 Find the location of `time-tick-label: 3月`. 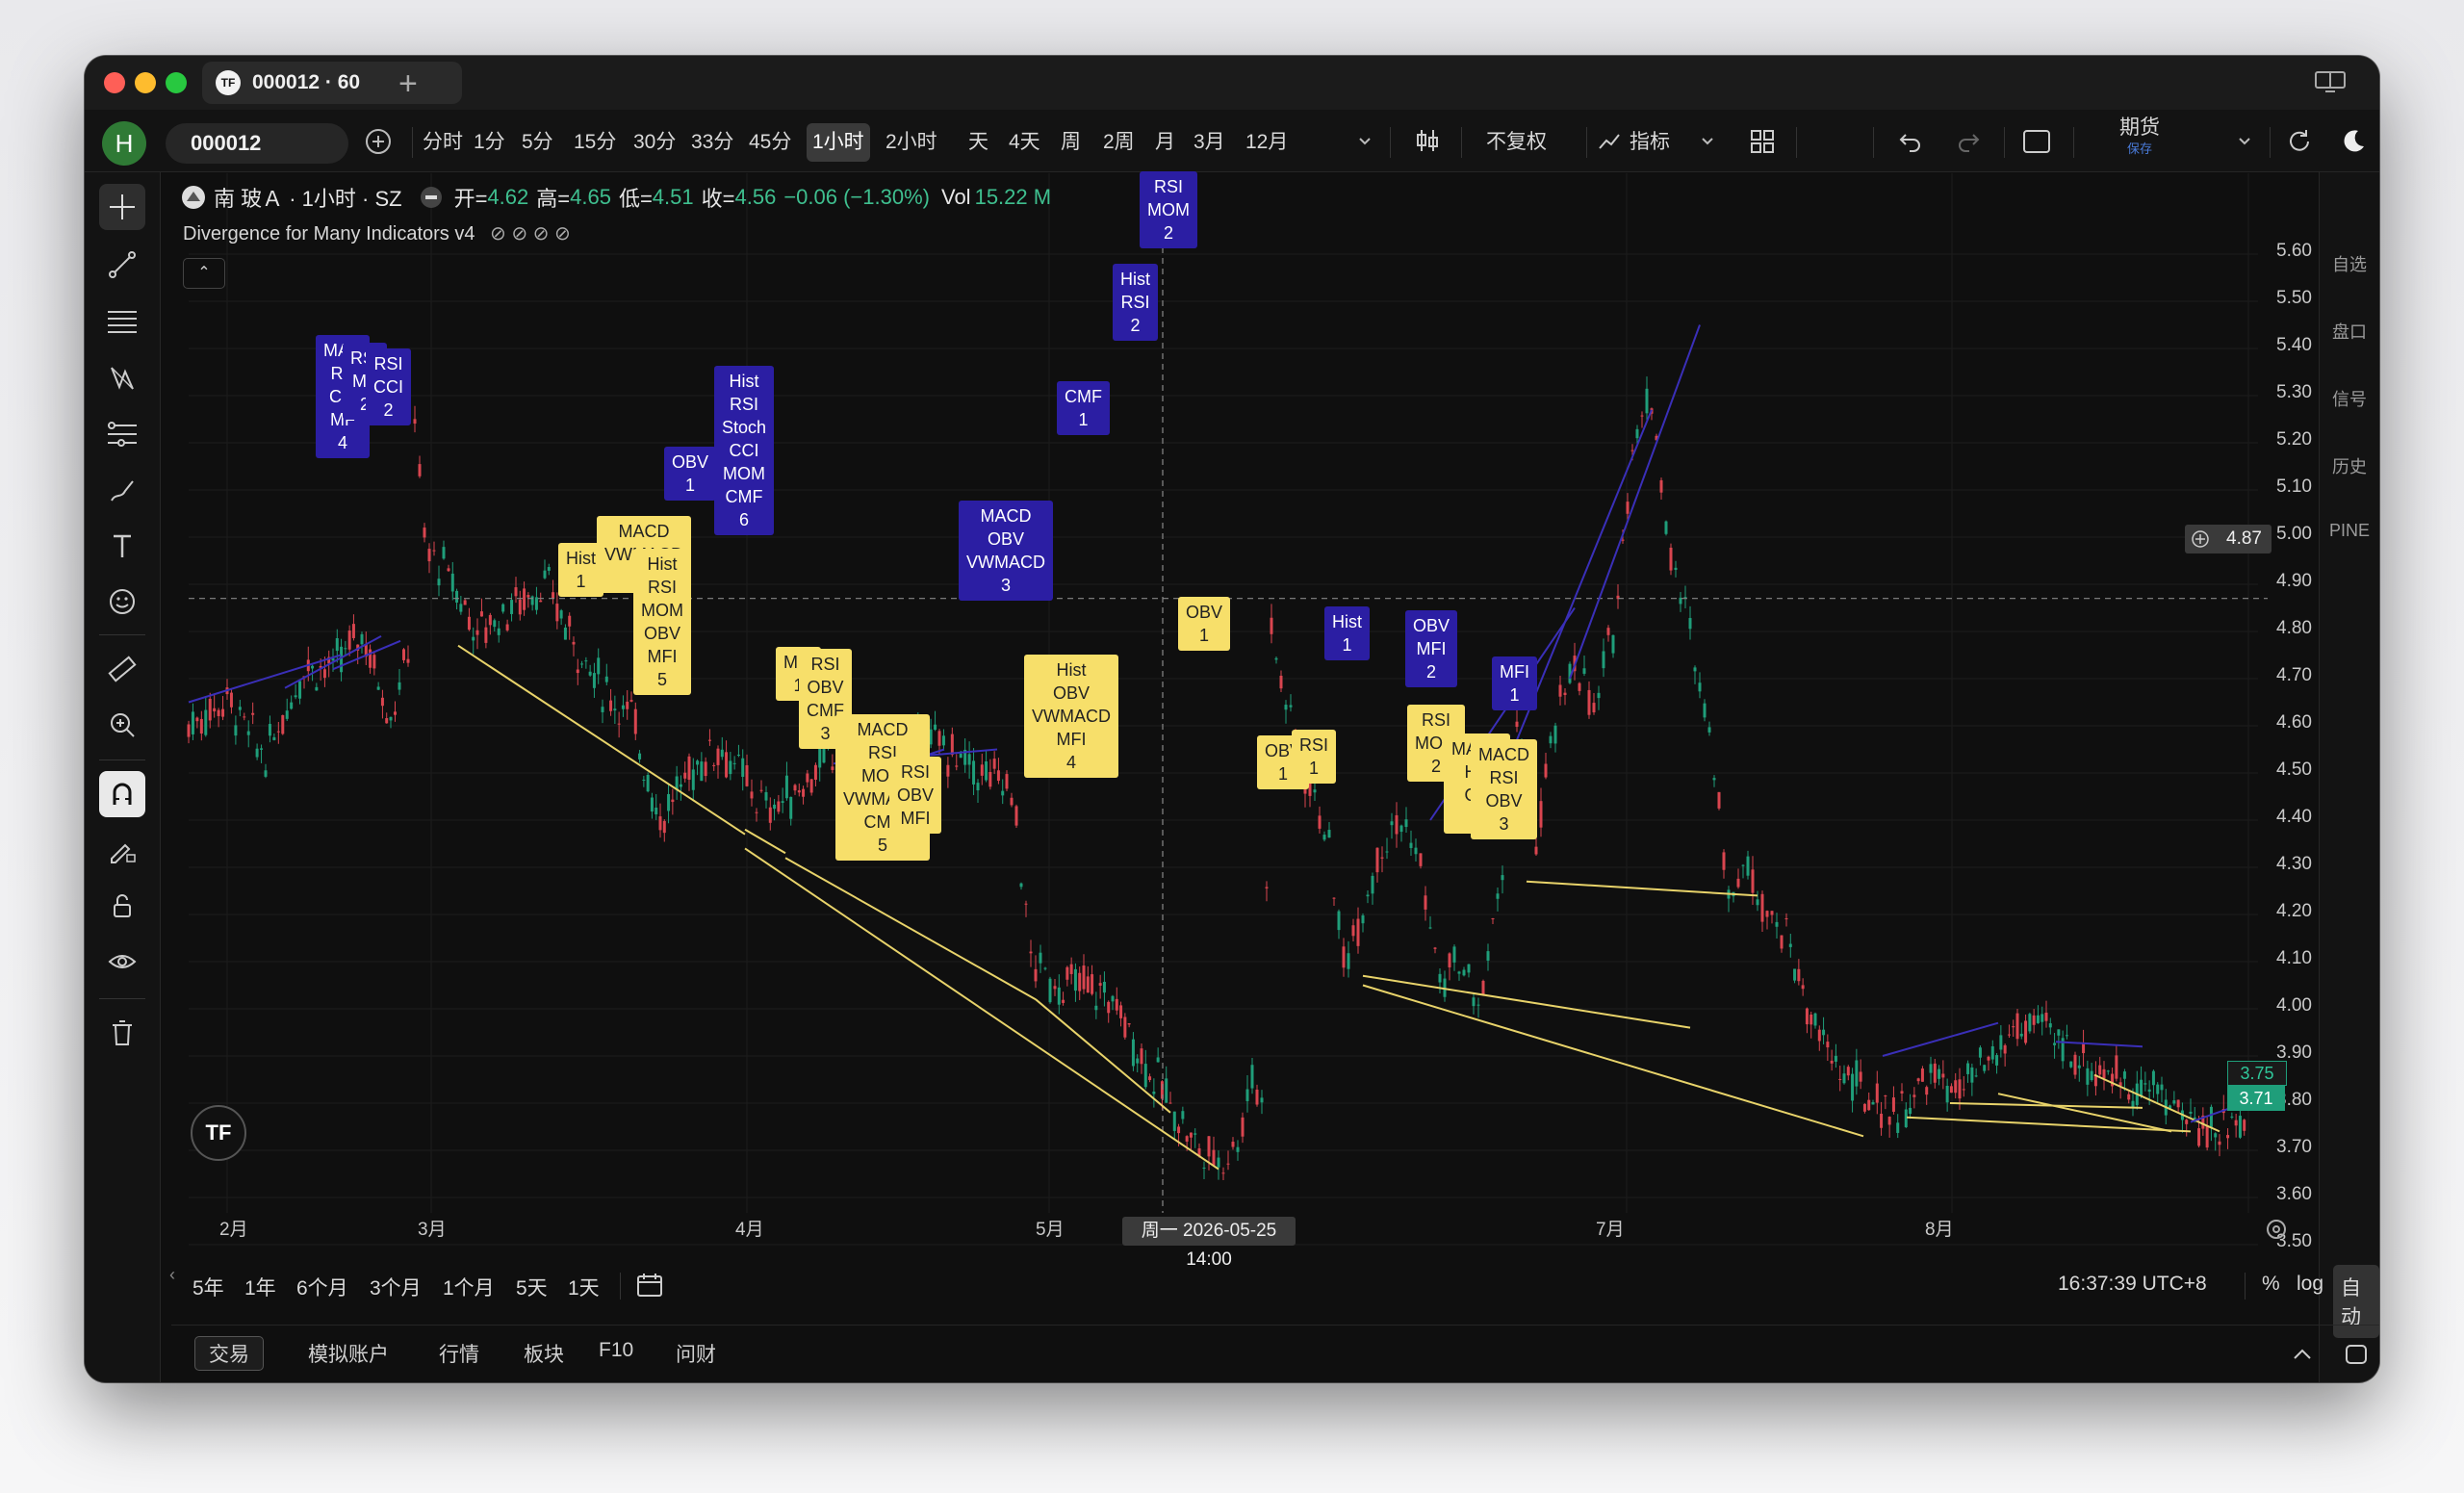

time-tick-label: 3月 is located at coordinates (432, 1230).